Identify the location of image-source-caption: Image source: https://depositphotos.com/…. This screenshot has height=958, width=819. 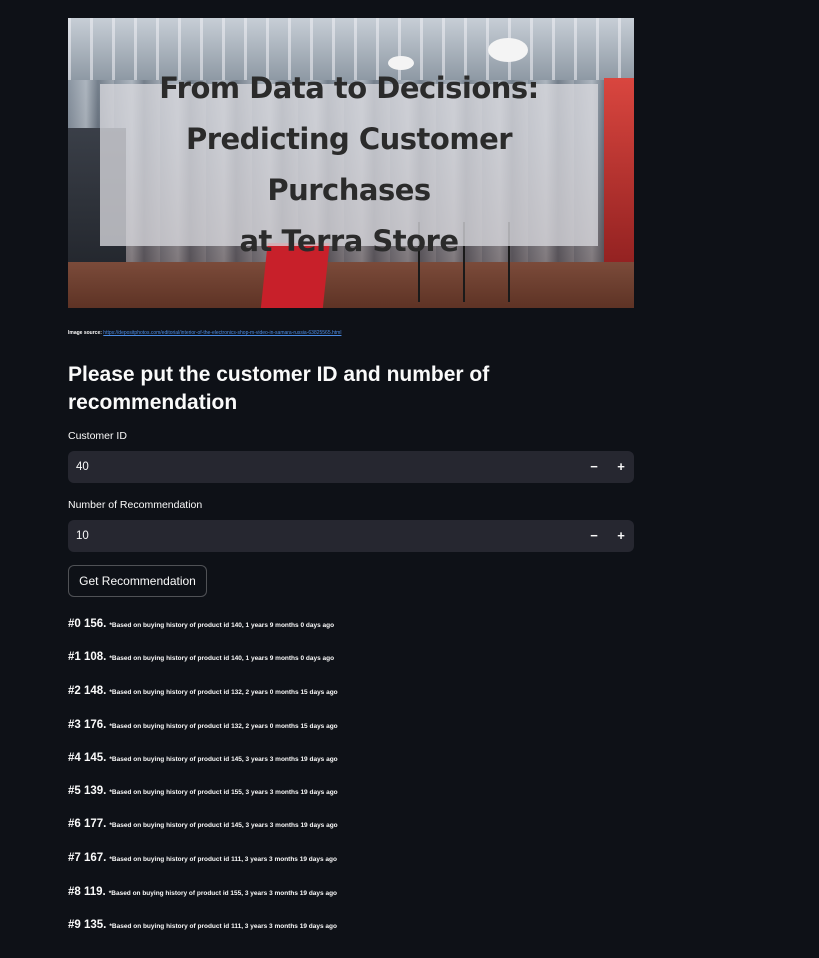
(204, 333).